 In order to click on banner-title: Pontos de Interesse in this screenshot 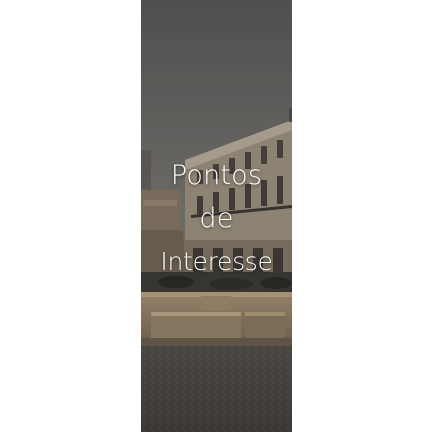, I will do `click(216, 218)`.